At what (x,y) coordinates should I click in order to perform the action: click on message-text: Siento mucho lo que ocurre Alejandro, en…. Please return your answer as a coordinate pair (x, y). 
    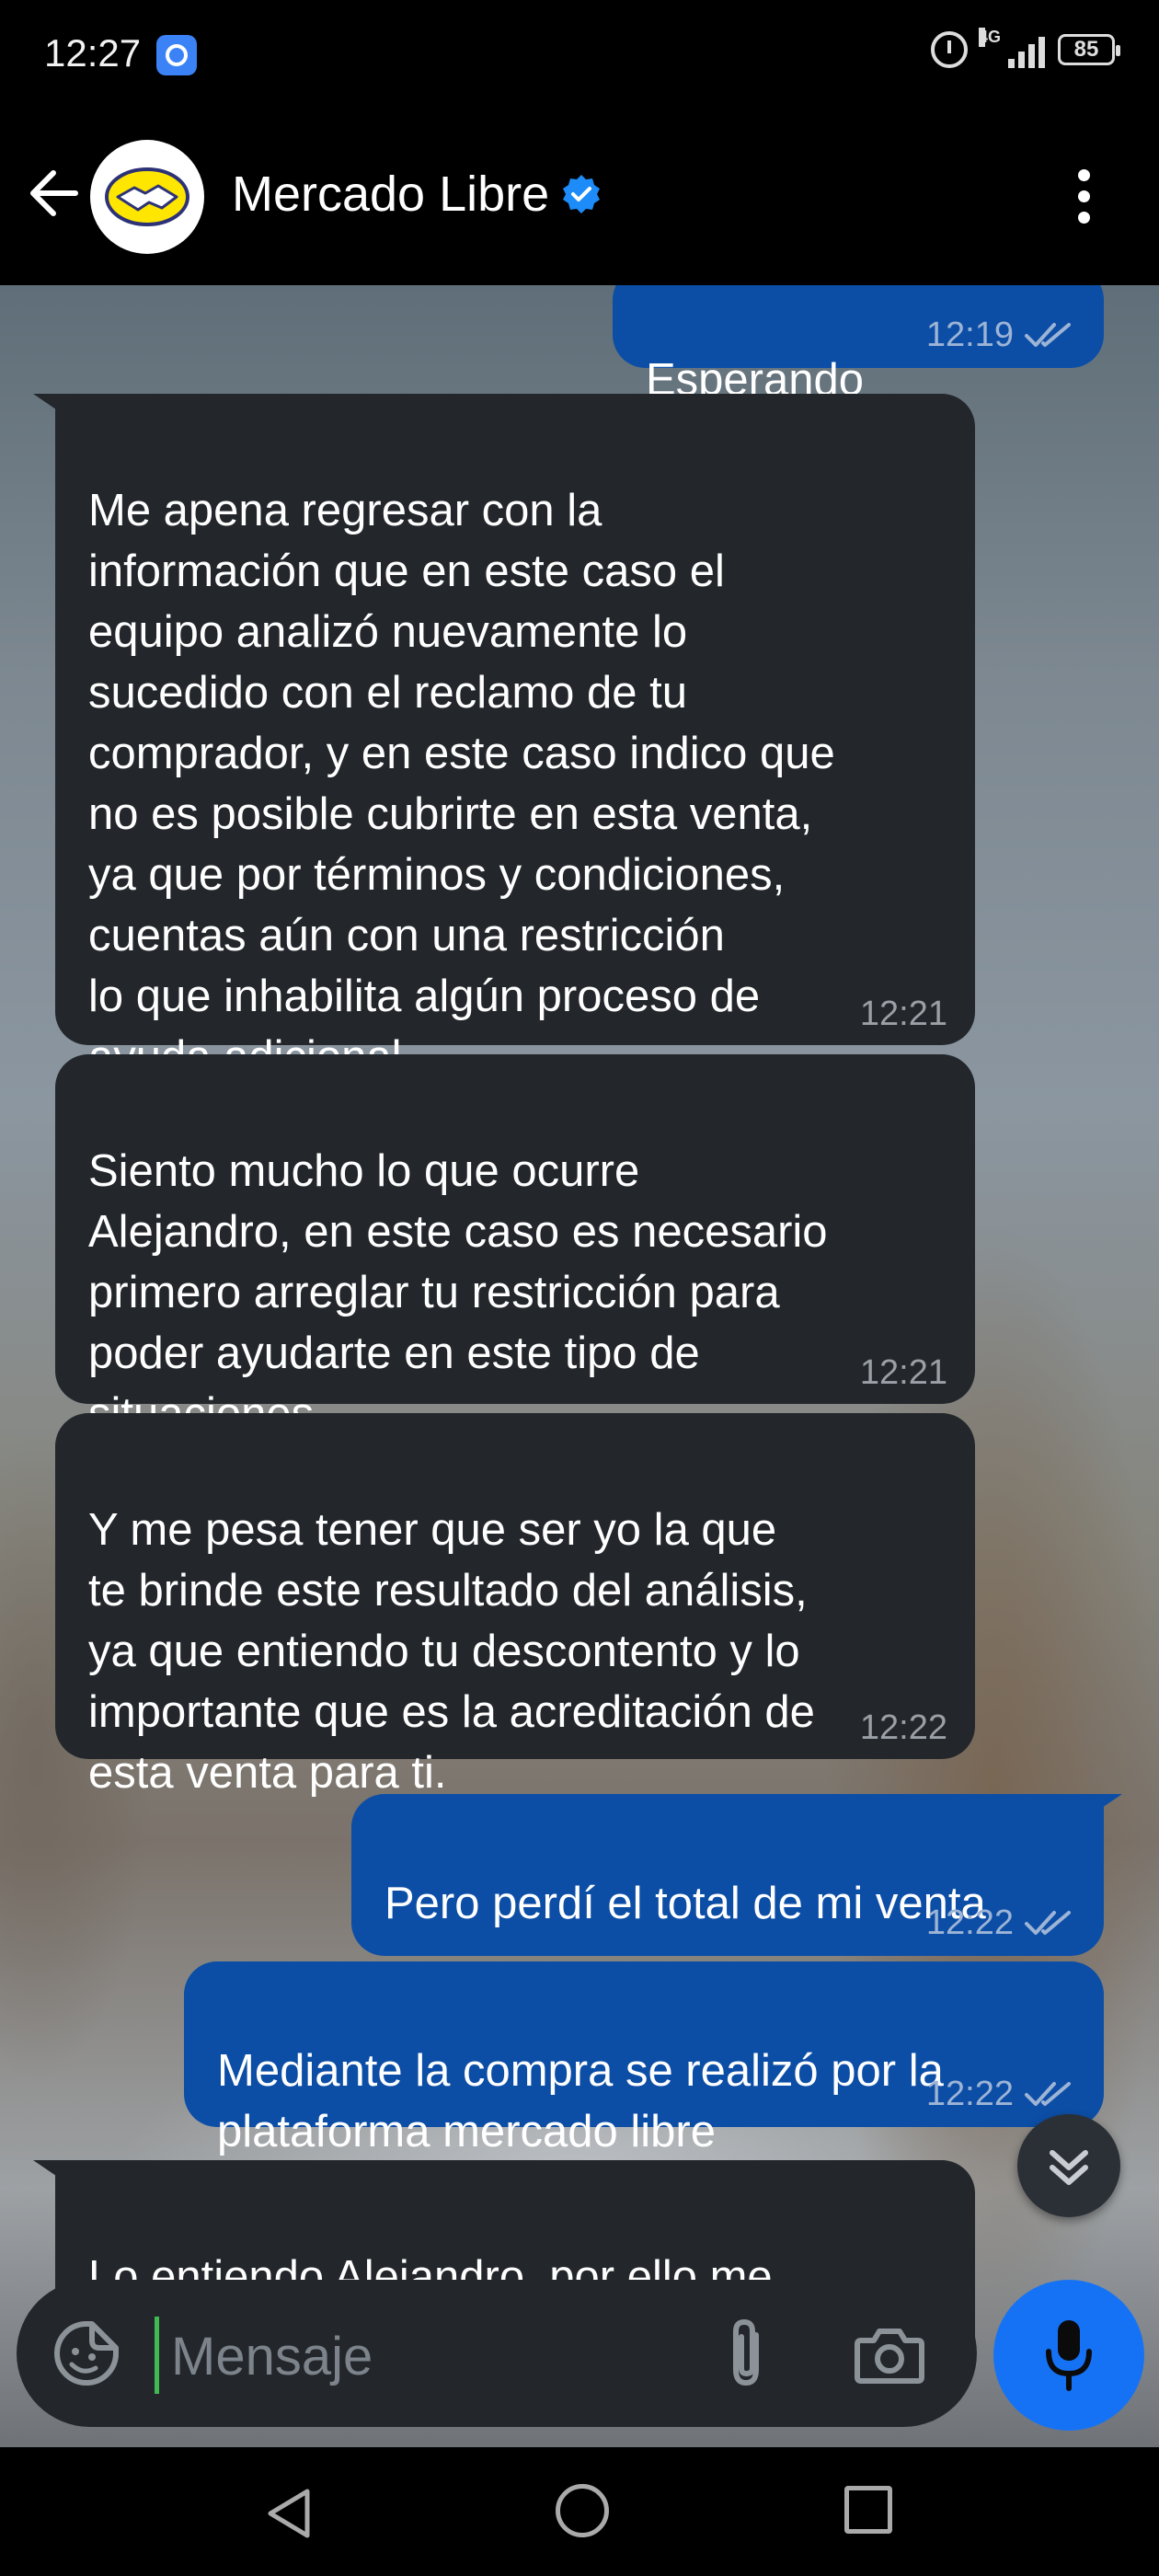
    Looking at the image, I should click on (458, 1292).